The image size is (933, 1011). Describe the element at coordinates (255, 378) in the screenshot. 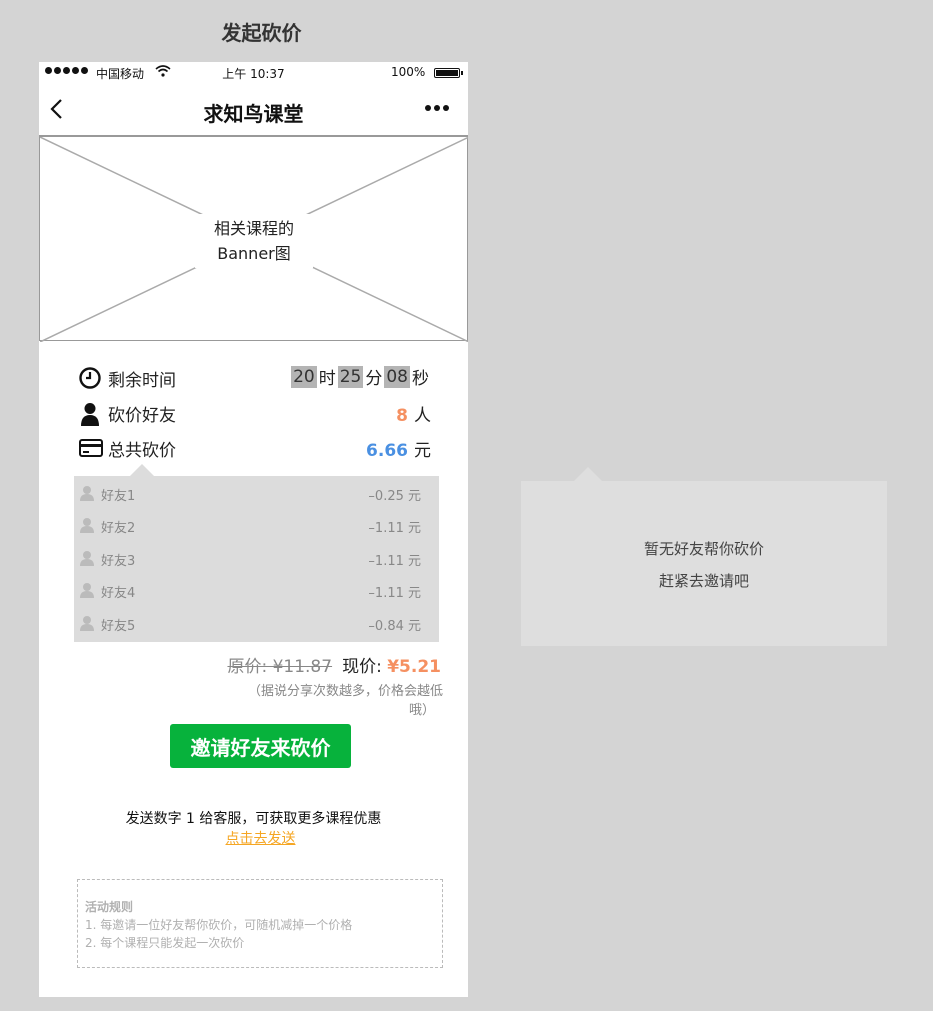

I see `remaining-time-row: 剩余时间 20 时 25 分 08 秒` at that location.